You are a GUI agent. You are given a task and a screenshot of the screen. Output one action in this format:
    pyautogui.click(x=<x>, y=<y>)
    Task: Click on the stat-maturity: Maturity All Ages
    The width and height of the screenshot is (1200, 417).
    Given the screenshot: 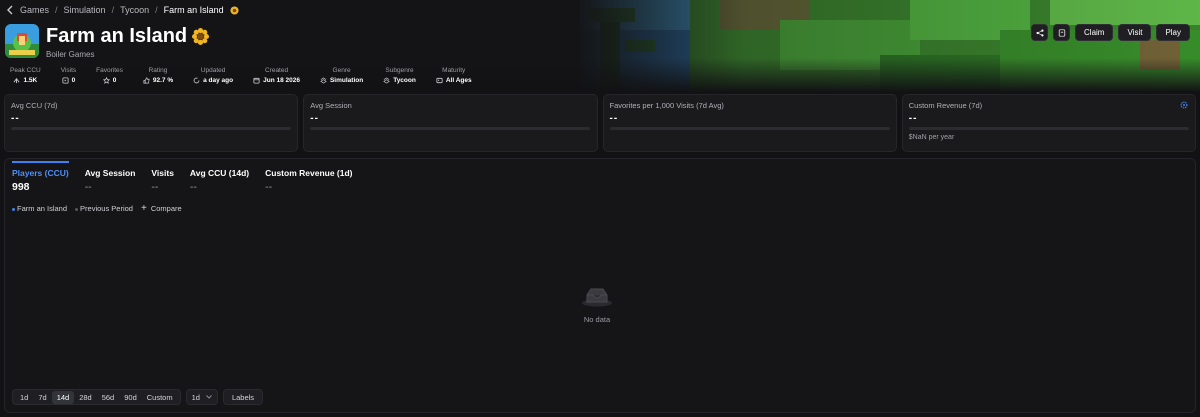 What is the action you would take?
    pyautogui.click(x=454, y=75)
    